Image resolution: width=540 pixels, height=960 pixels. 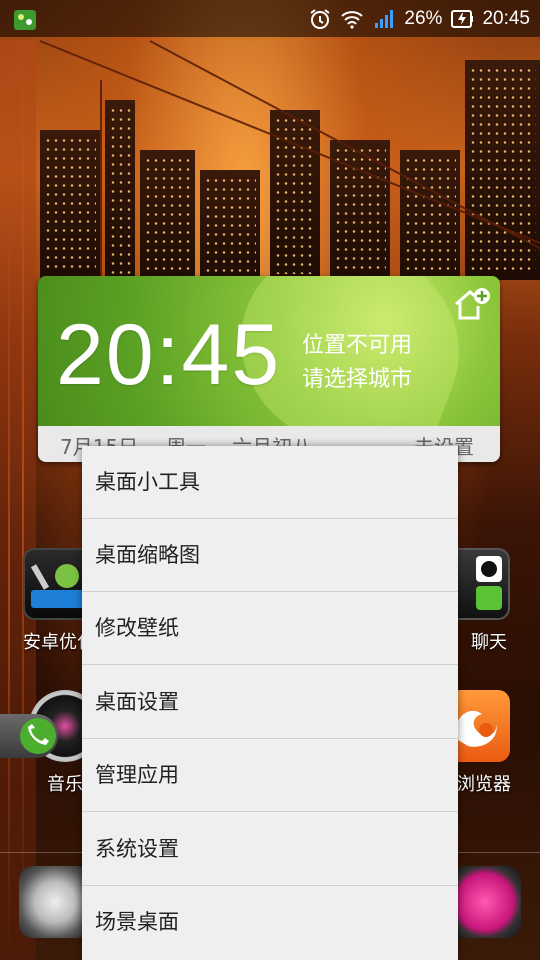 I want to click on app-notification-icon, so click(x=25, y=19).